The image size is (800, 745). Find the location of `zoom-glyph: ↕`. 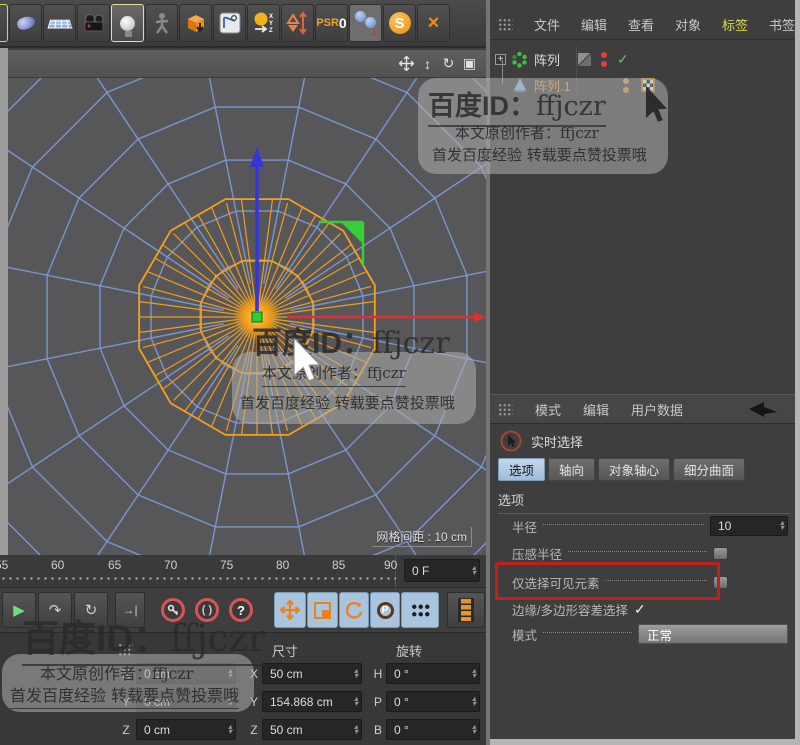

zoom-glyph: ↕ is located at coordinates (427, 63).